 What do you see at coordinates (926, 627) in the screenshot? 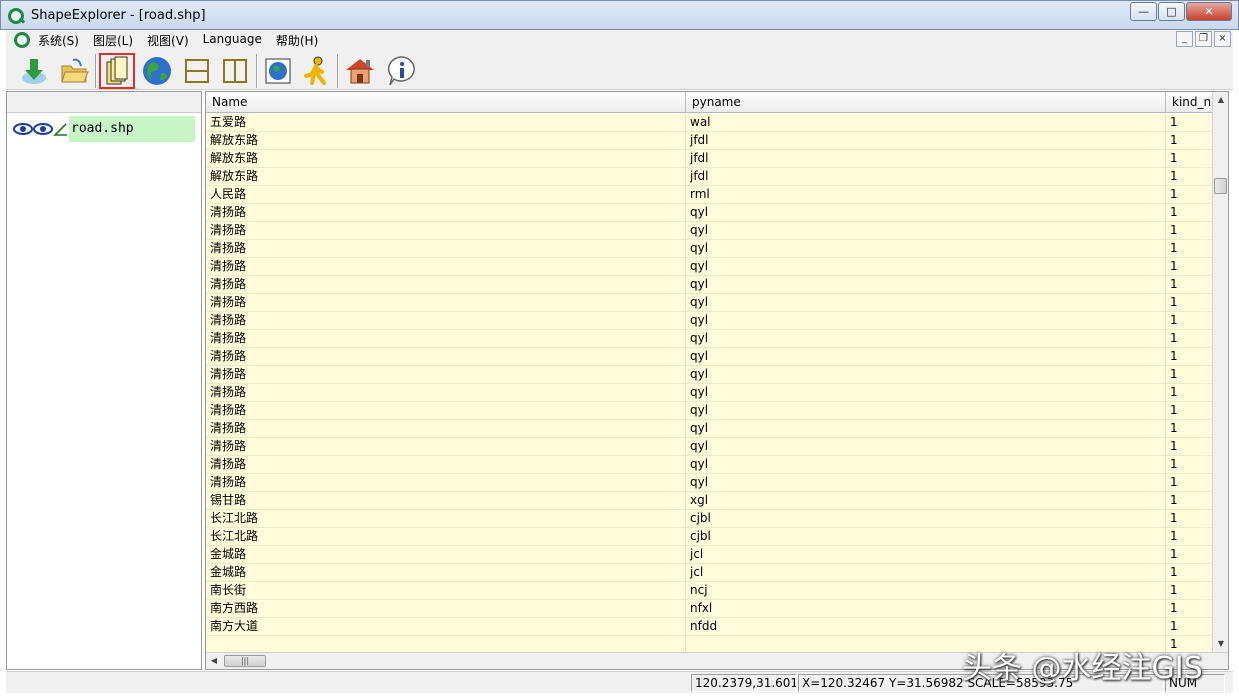
I see `cell-pyname: nfdd` at bounding box center [926, 627].